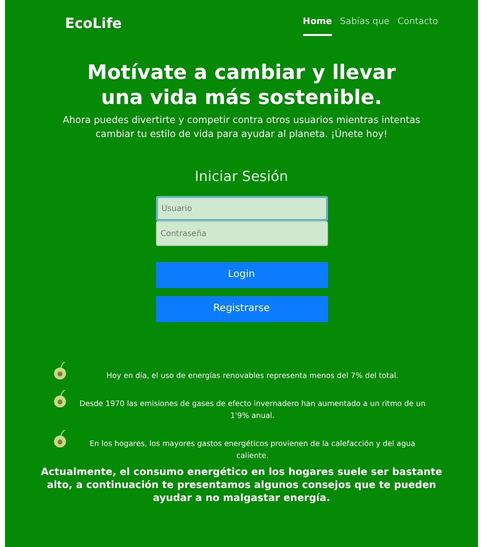 Image resolution: width=490 pixels, height=547 pixels. I want to click on closing-paragraph: Actualmente, el consumo energético en los hogares suele ser bastante alto, a continuación te presentamos algunos consejos que te pueden ayudar a no malgastar energía., so click(242, 485).